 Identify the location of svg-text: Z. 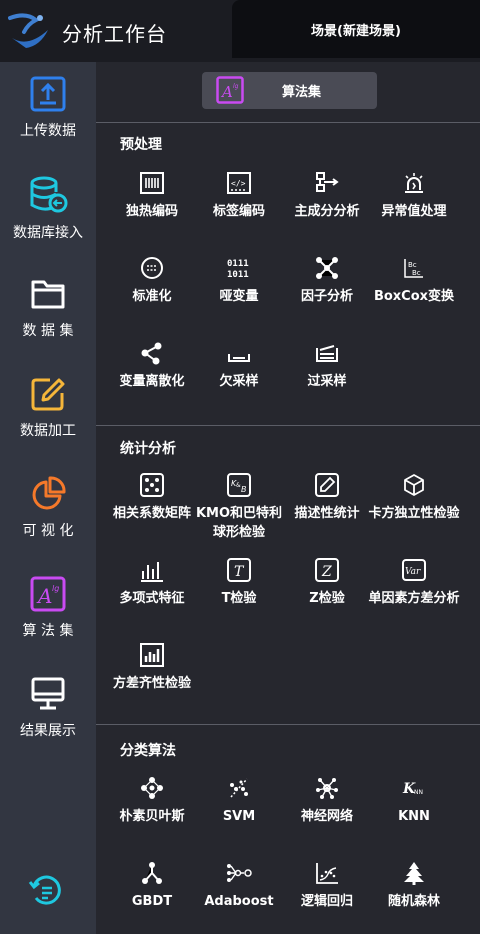
(326, 572).